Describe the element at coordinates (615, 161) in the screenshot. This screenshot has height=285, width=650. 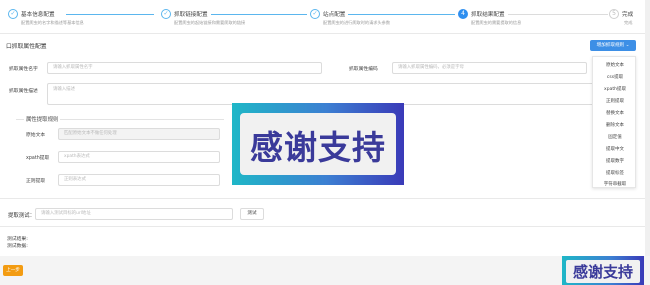
I see `menu-item-number: 提取数字` at that location.